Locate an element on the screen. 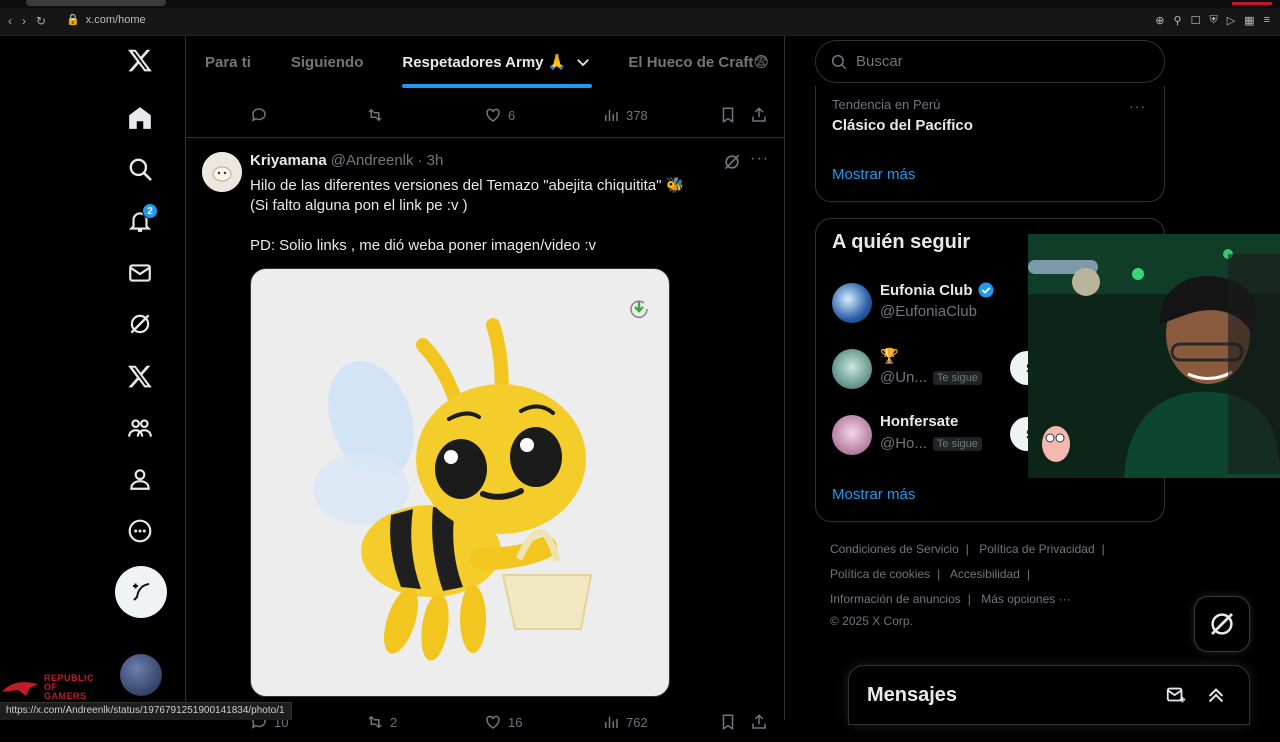 Image resolution: width=1280 pixels, height=742 pixels. active-tab-indicator is located at coordinates (497, 86).